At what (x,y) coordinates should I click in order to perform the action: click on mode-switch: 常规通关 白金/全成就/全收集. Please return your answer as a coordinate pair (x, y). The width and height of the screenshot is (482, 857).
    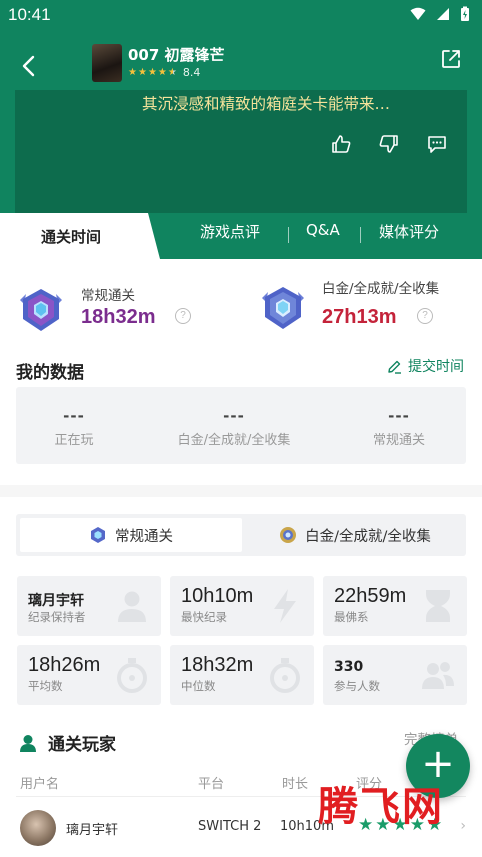
    Looking at the image, I should click on (241, 535).